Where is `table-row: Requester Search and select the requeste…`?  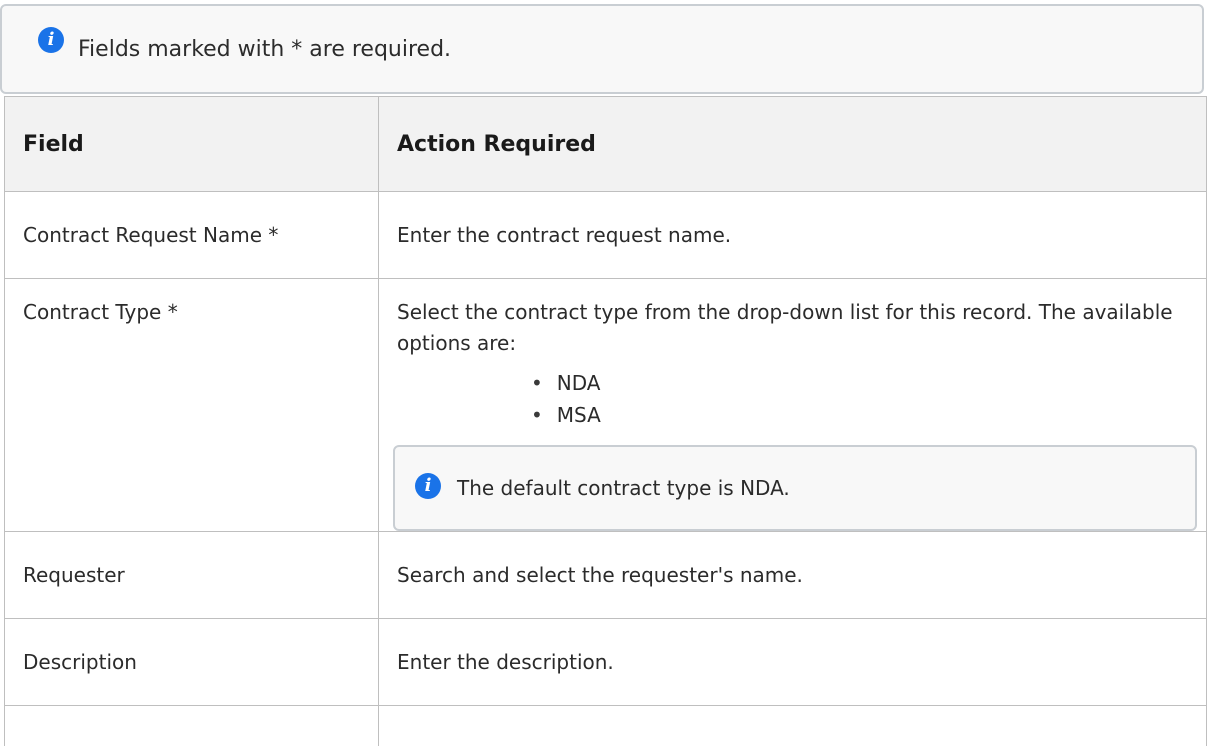
table-row: Requester Search and select the requeste… is located at coordinates (605, 575).